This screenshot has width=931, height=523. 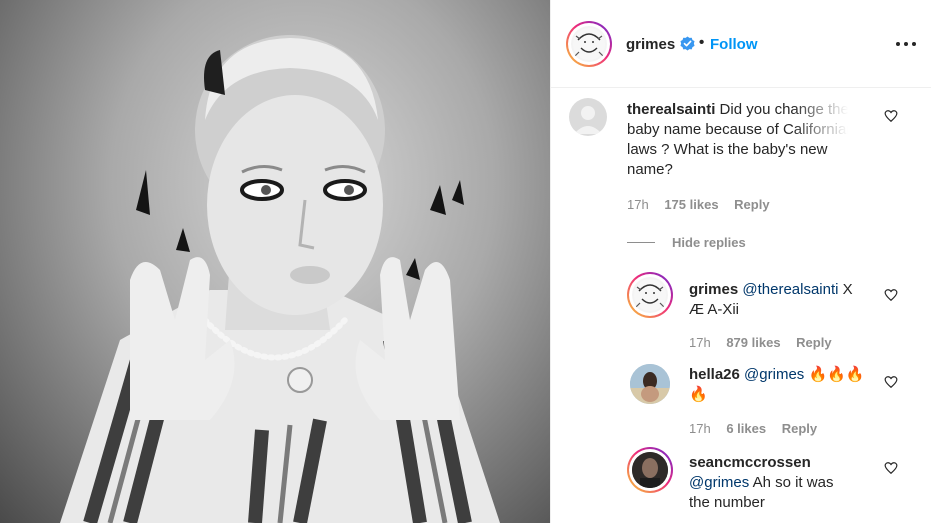 I want to click on reply-mention: @therealsainti, so click(x=790, y=289).